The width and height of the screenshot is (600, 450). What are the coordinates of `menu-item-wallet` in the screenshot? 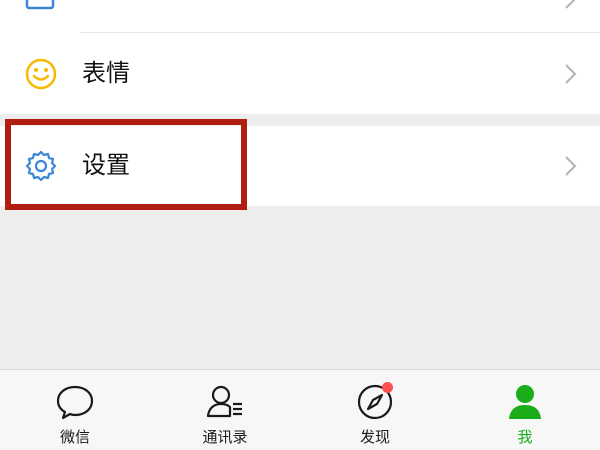 It's located at (300, 16).